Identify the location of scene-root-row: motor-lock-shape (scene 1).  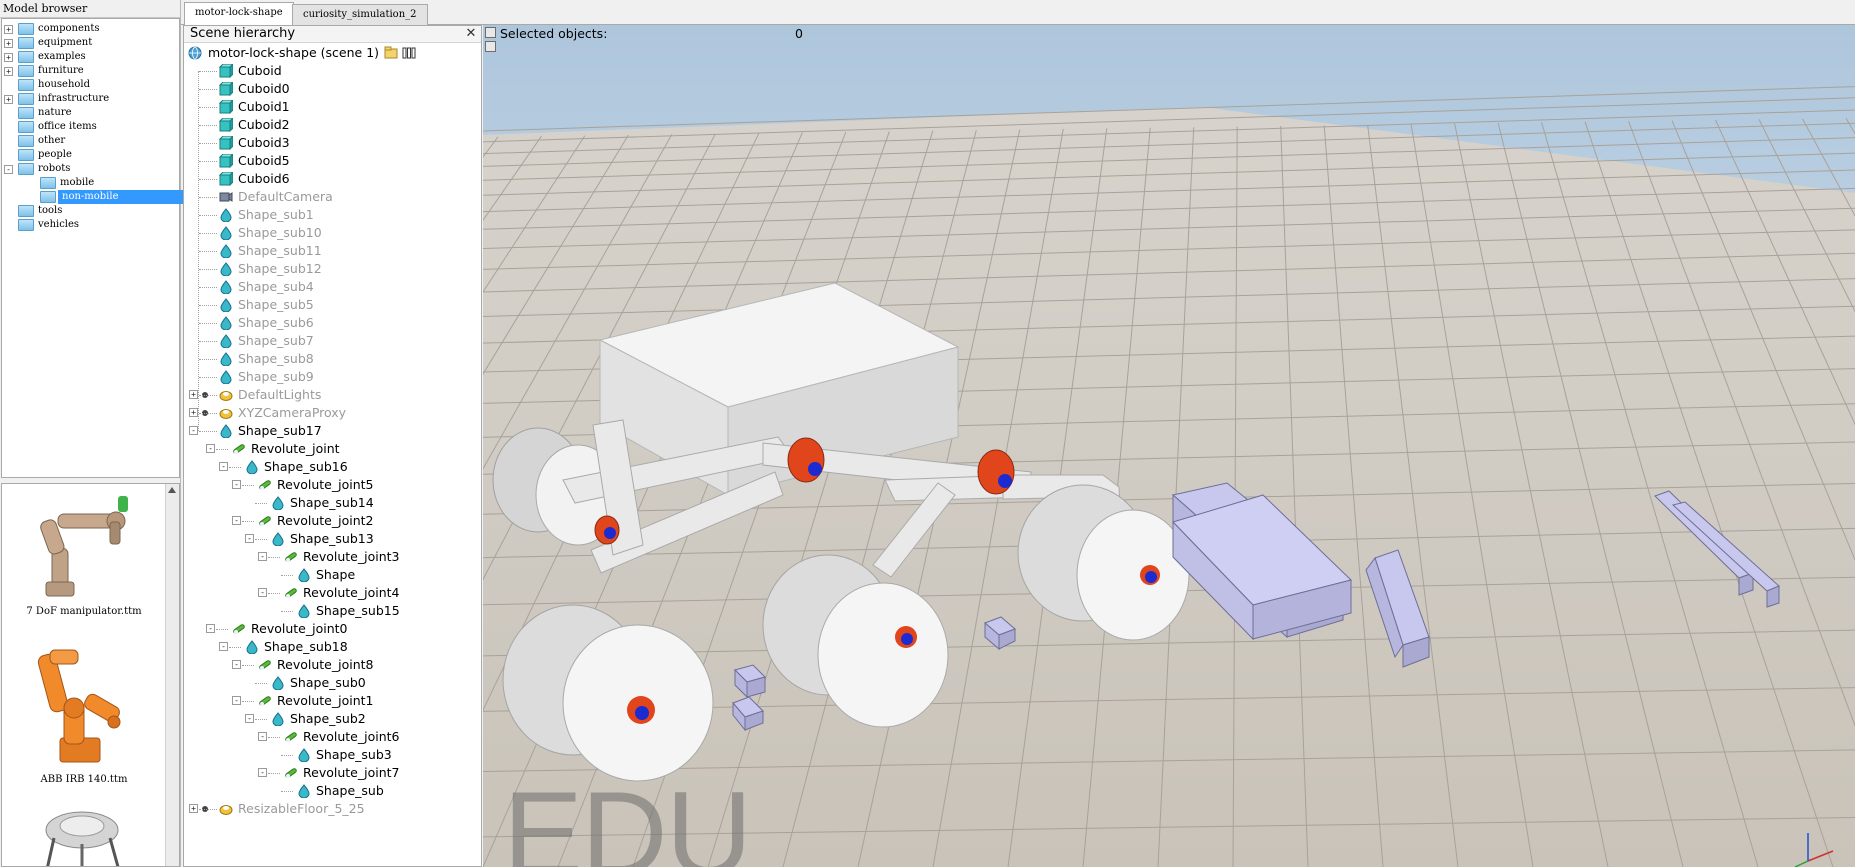
(333, 53).